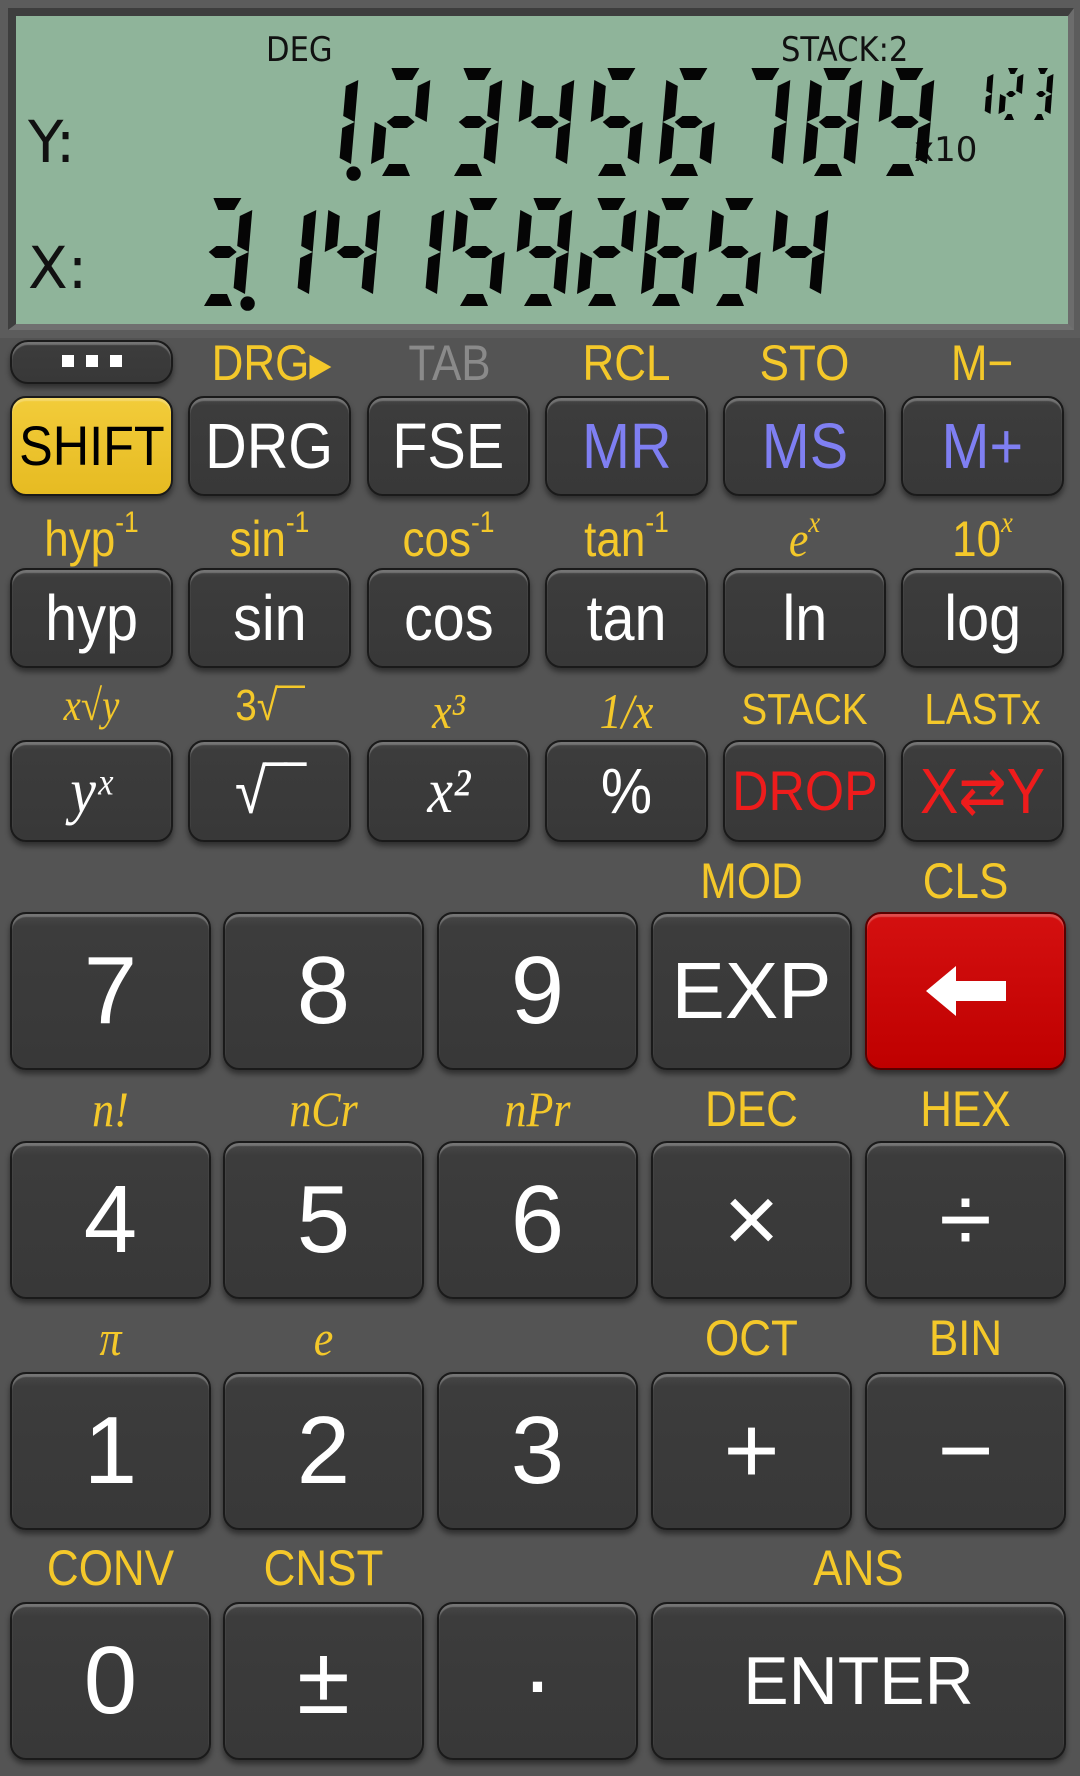 The height and width of the screenshot is (1776, 1080). What do you see at coordinates (751, 991) in the screenshot?
I see `exp-key: EXP` at bounding box center [751, 991].